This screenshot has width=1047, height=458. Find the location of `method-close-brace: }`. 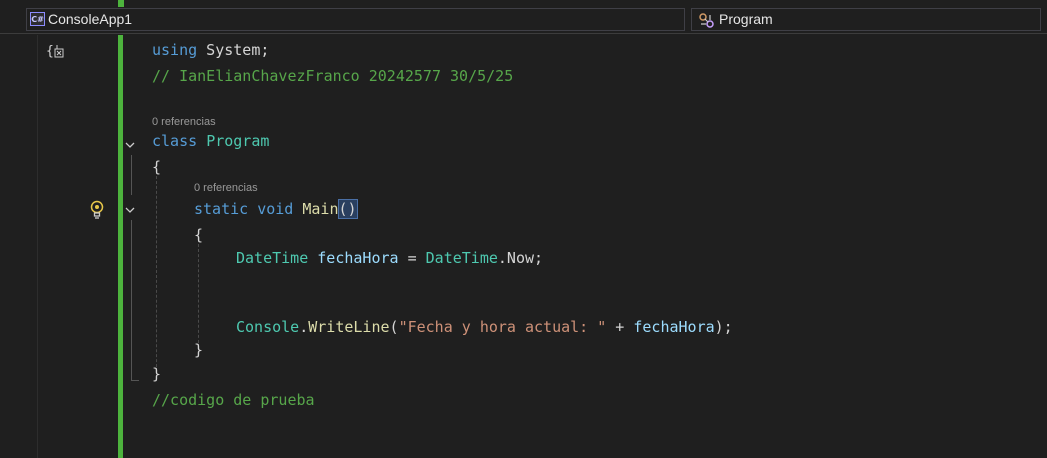

method-close-brace: } is located at coordinates (199, 350).